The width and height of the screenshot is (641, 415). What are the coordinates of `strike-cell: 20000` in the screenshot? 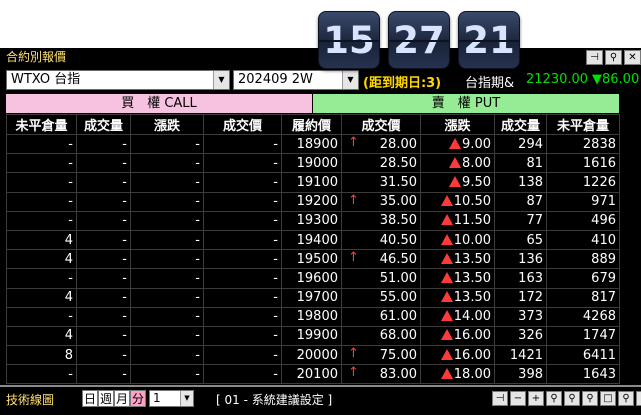 It's located at (311, 355).